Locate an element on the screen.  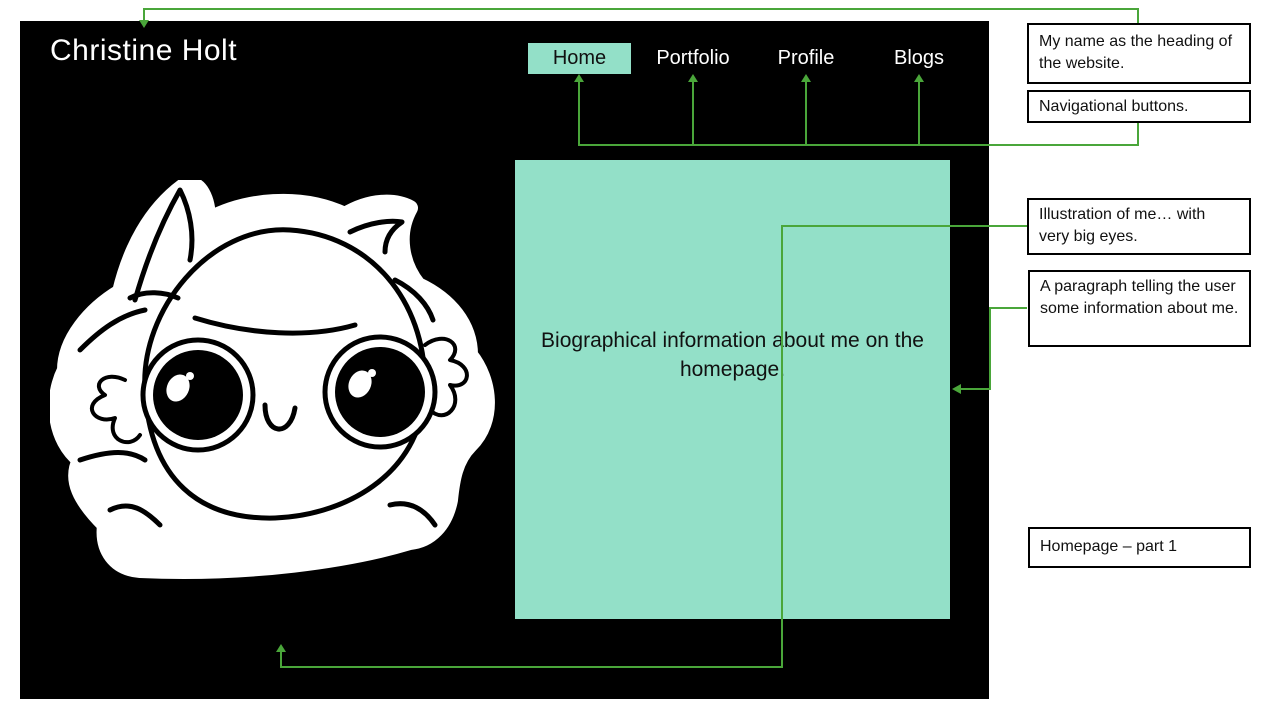
page-caption: Homepage – part 1 is located at coordinates (1139, 547).